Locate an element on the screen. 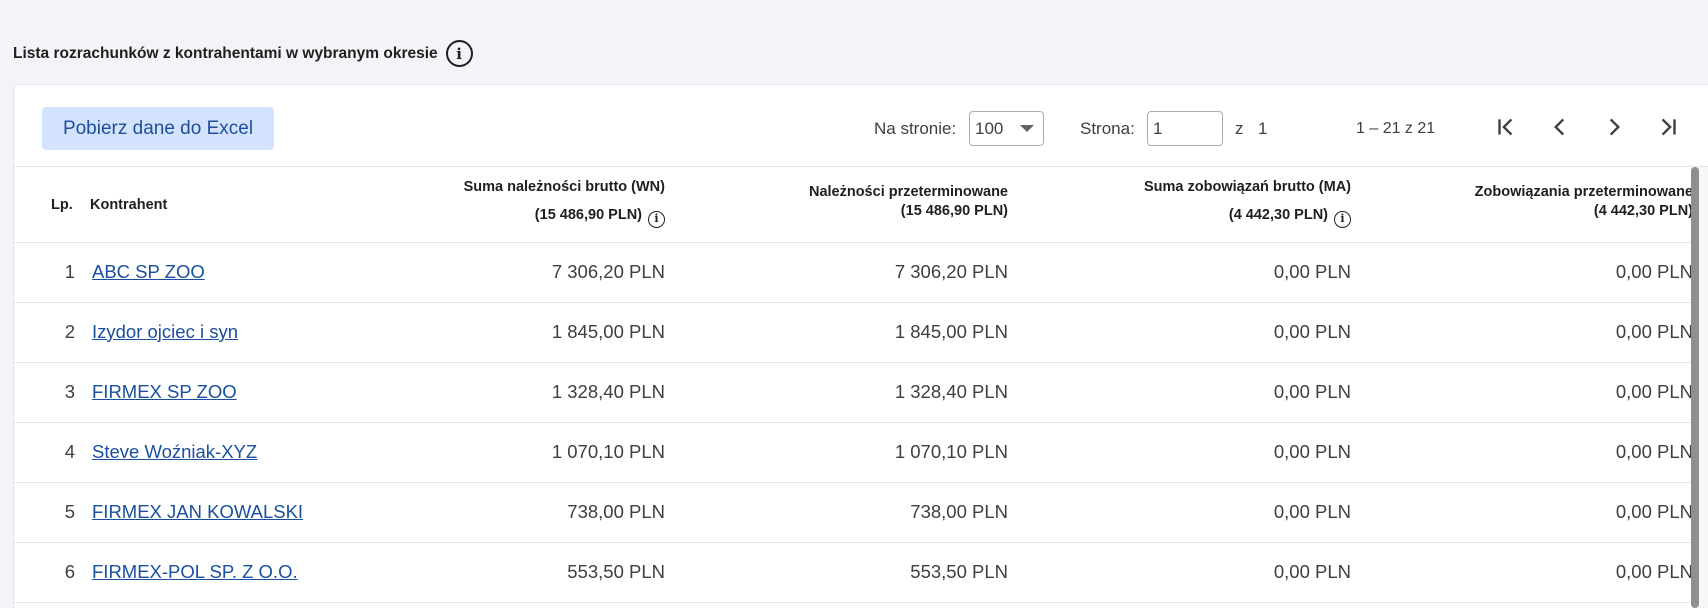 This screenshot has width=1708, height=608. header-kontrahent: Kontrahent is located at coordinates (128, 205).